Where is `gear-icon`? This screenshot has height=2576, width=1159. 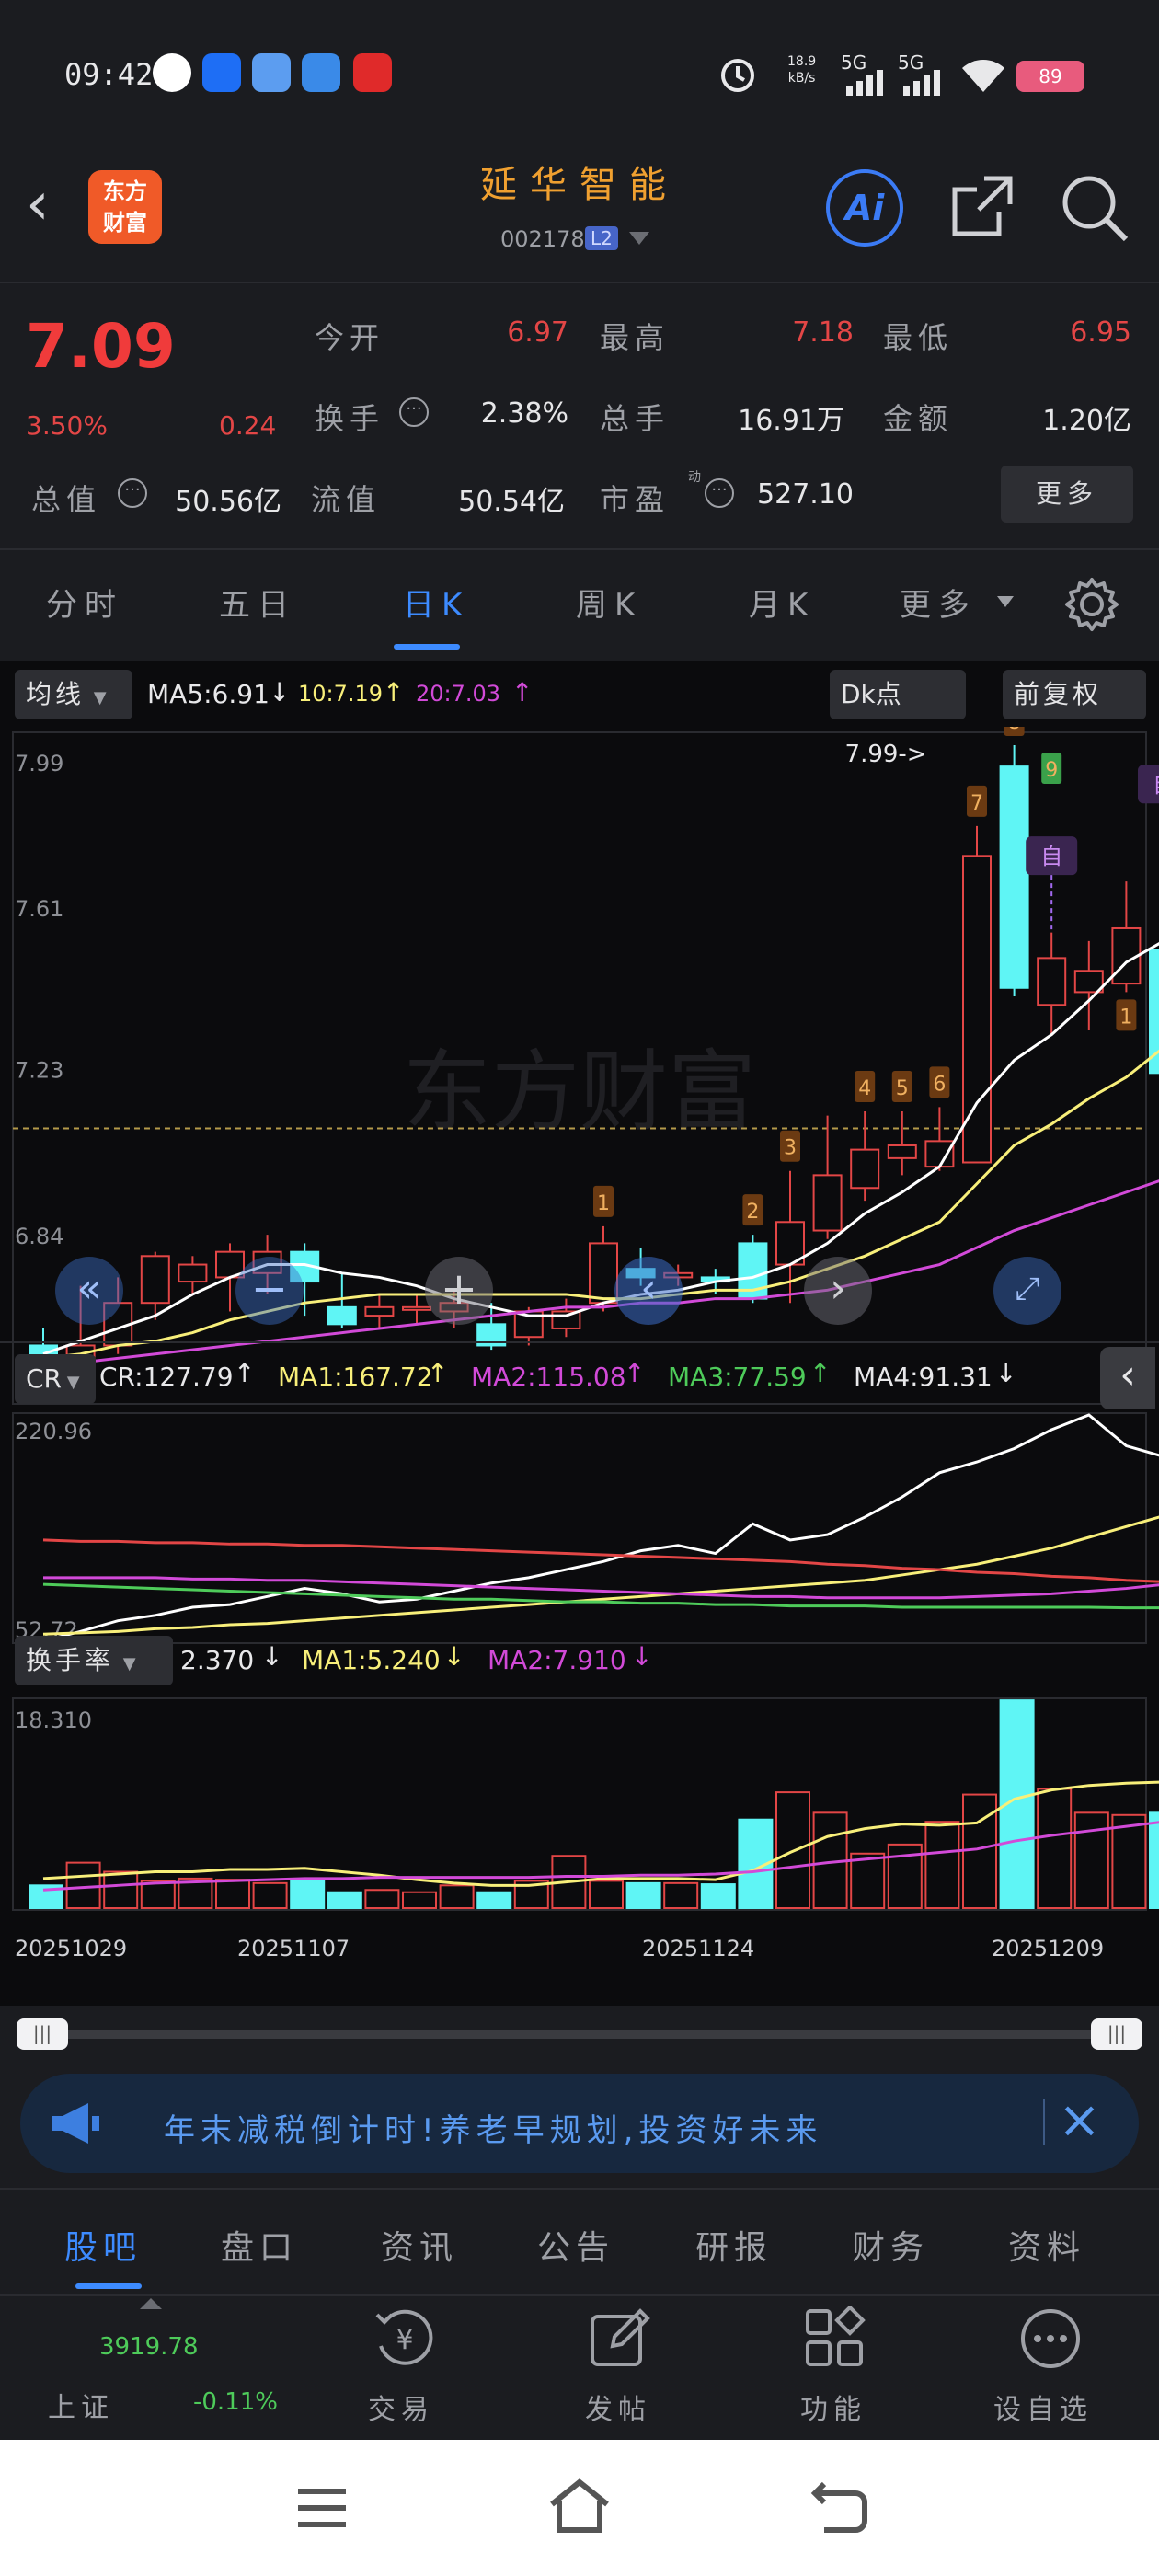
gear-icon is located at coordinates (1091, 604).